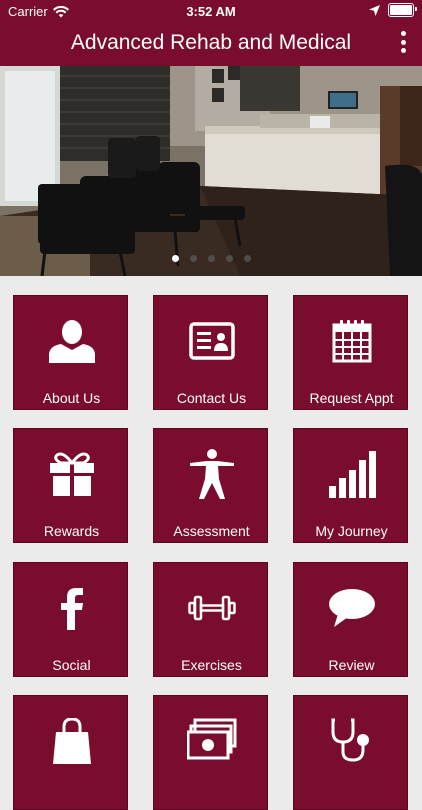 The image size is (422, 810). What do you see at coordinates (211, 665) in the screenshot?
I see `tile-label: Exercises` at bounding box center [211, 665].